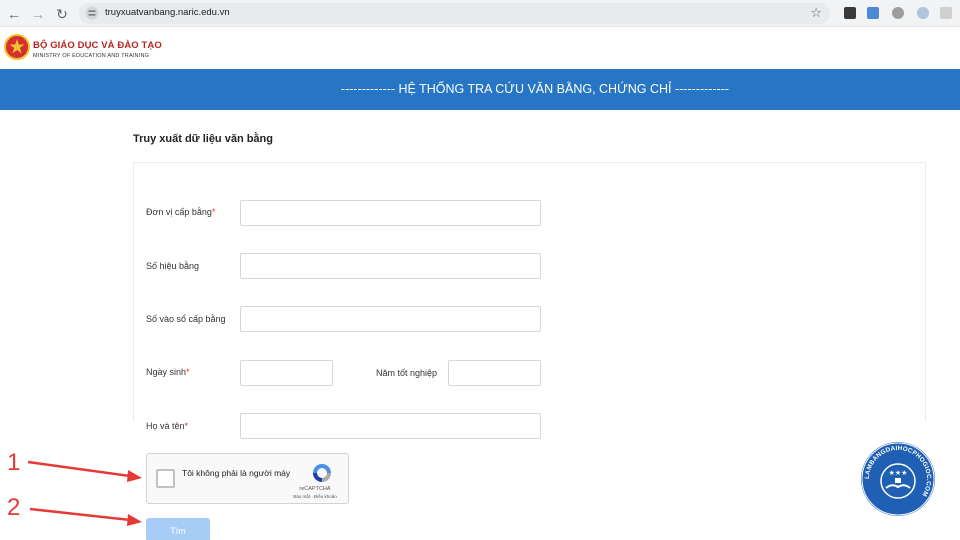  Describe the element at coordinates (390, 426) in the screenshot. I see `fullname-input` at that location.